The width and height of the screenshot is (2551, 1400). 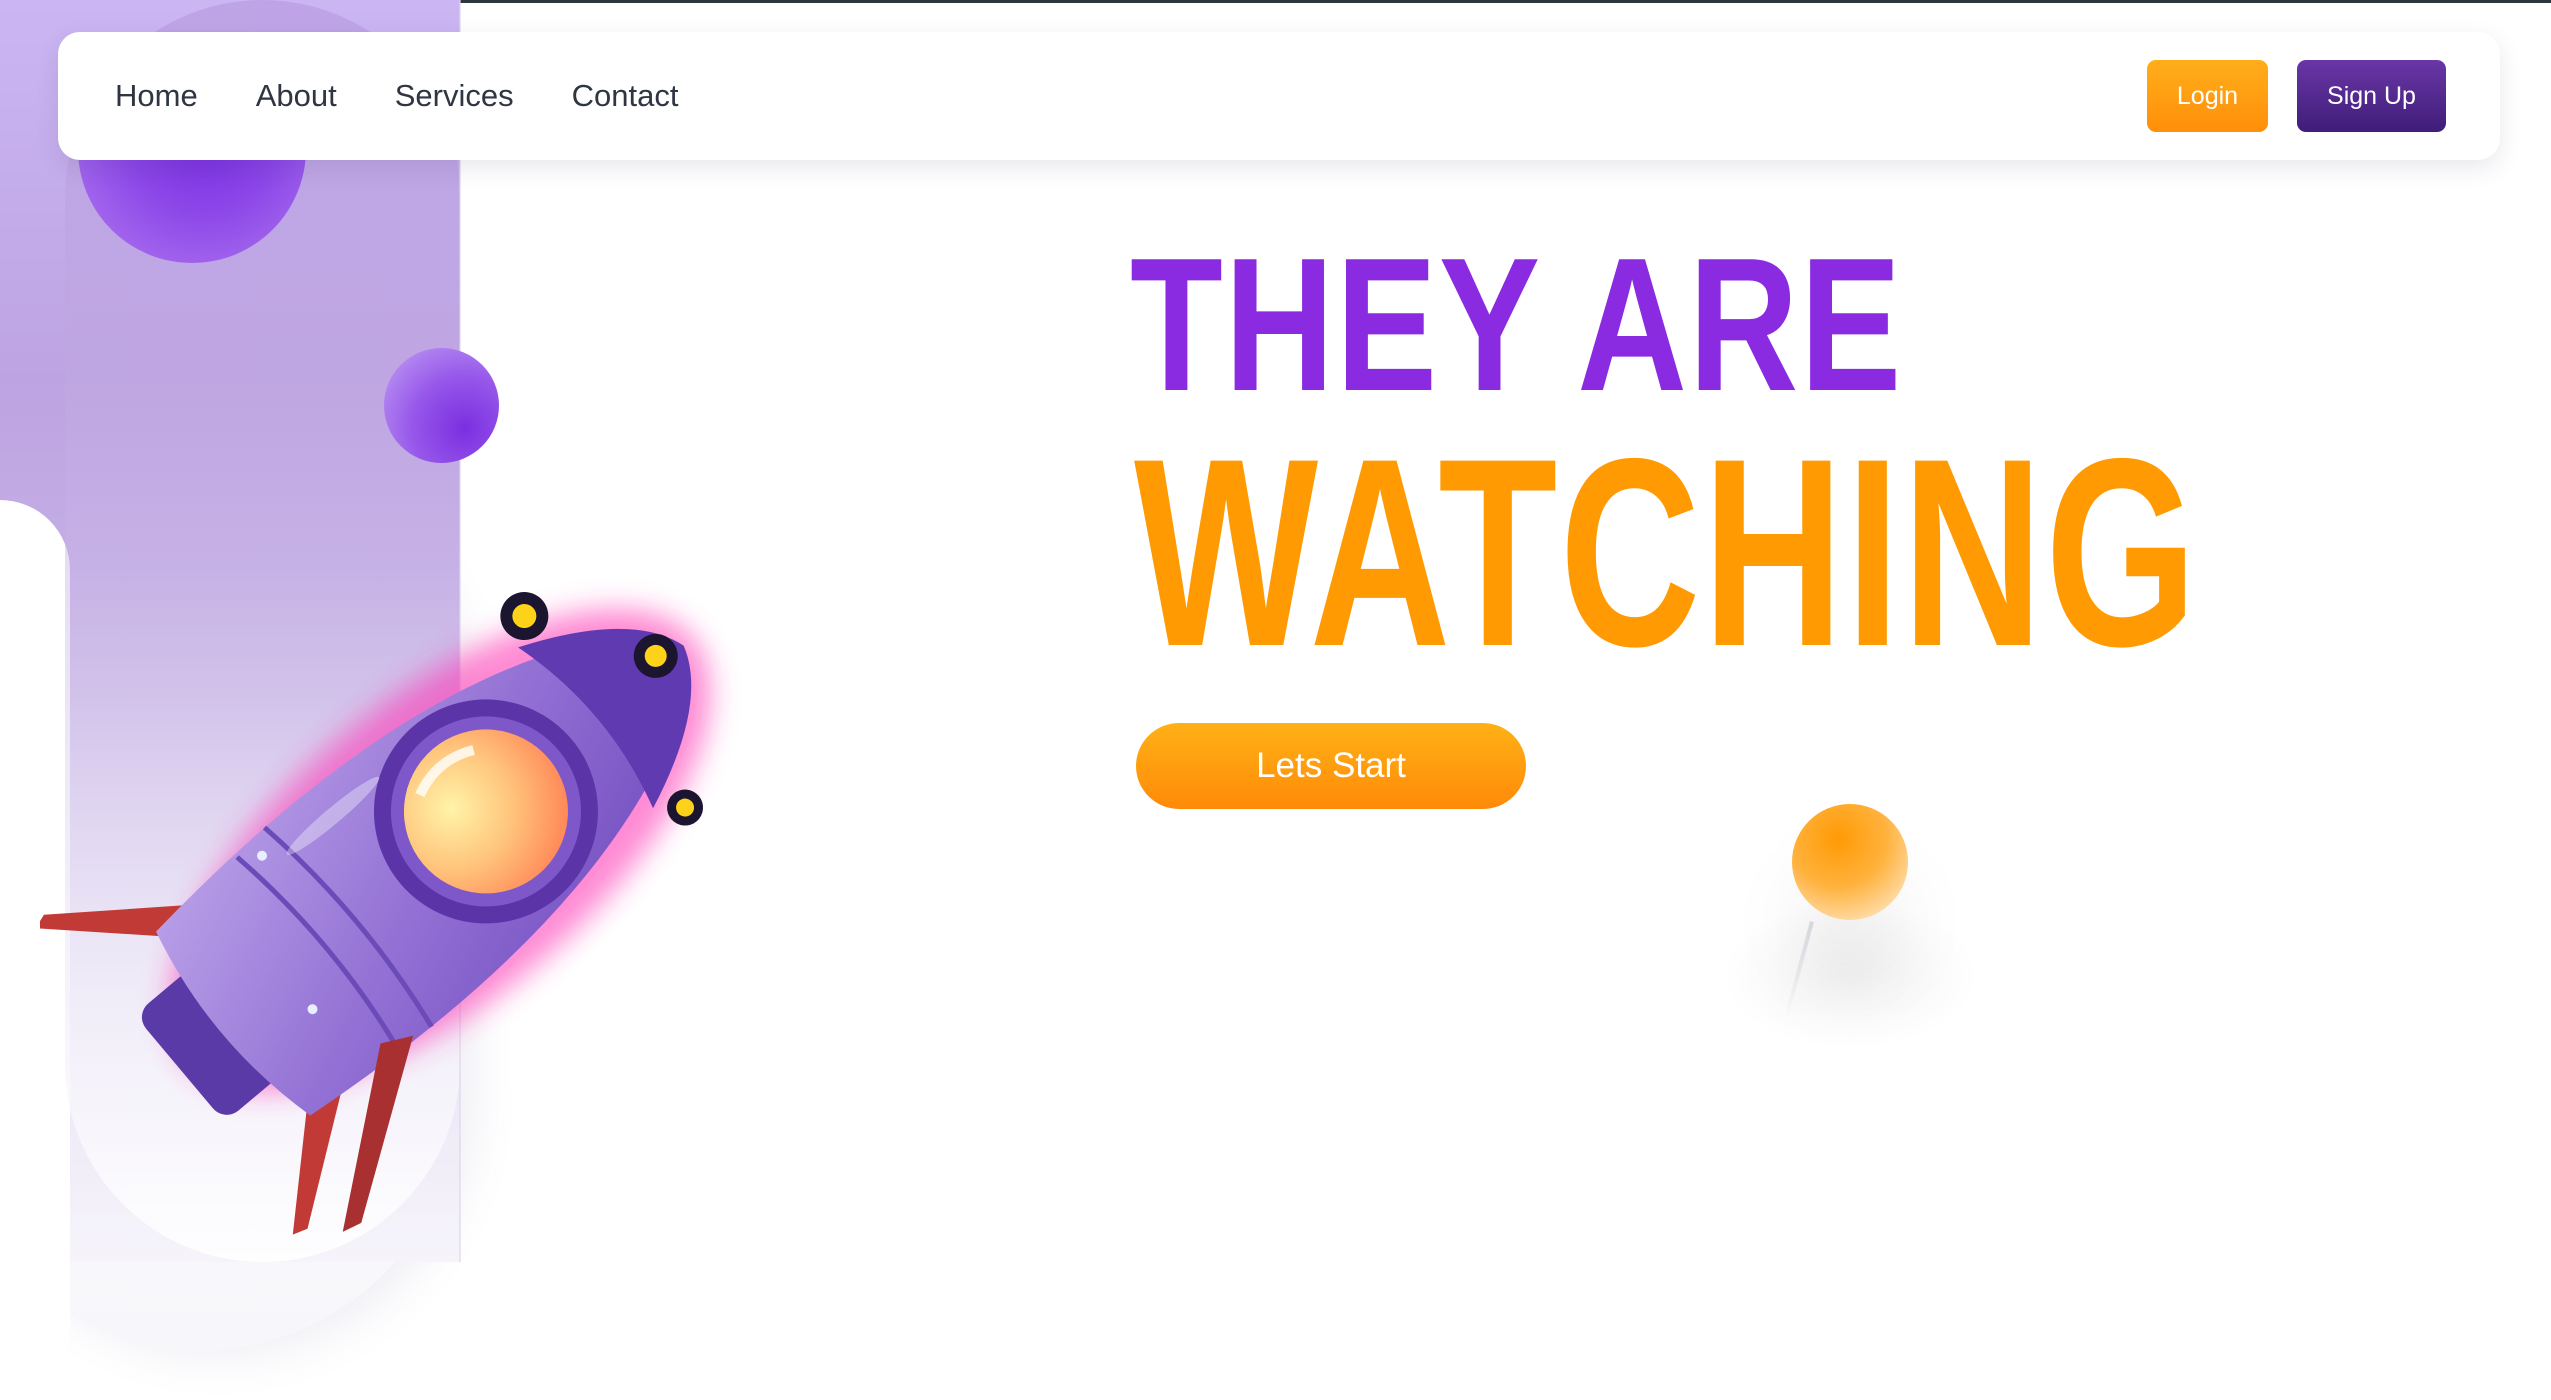 I want to click on nav-links: Home About Services Contact, so click(x=396, y=96).